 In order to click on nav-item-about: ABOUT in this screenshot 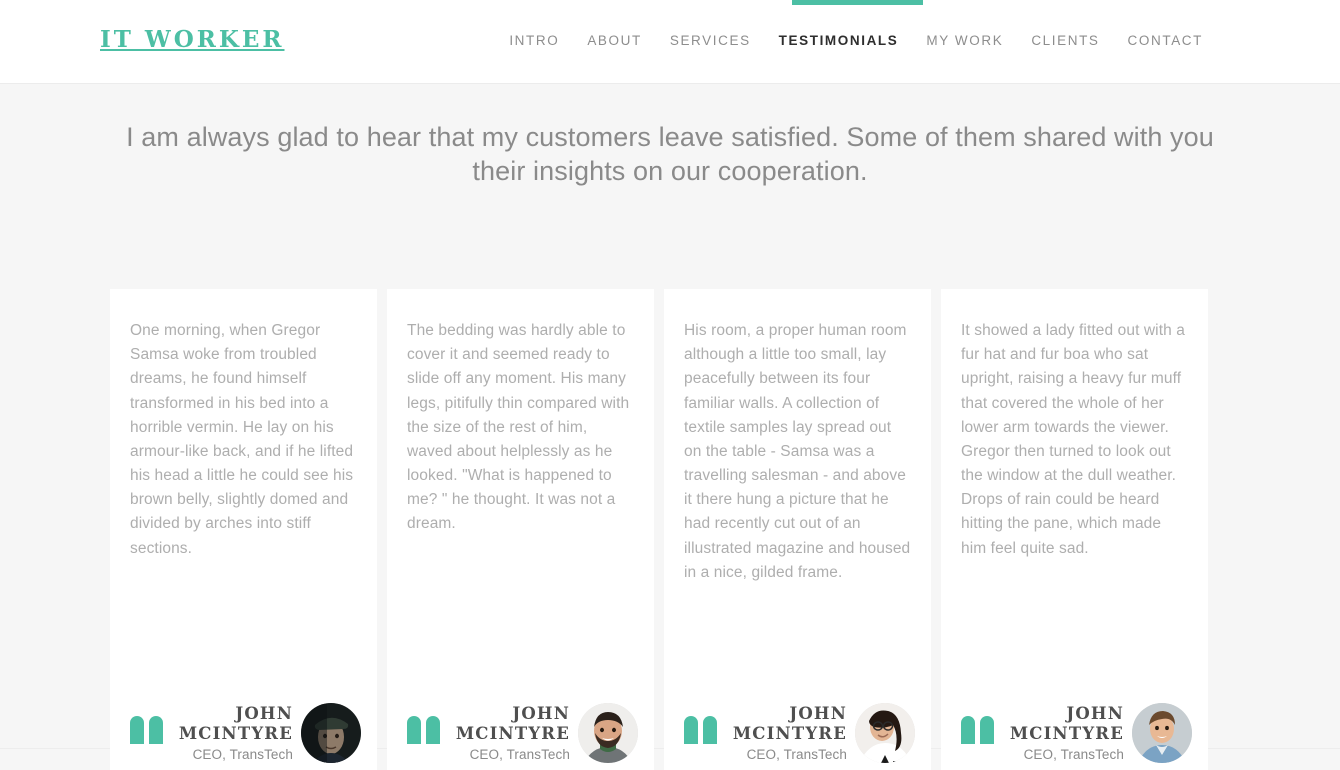, I will do `click(614, 41)`.